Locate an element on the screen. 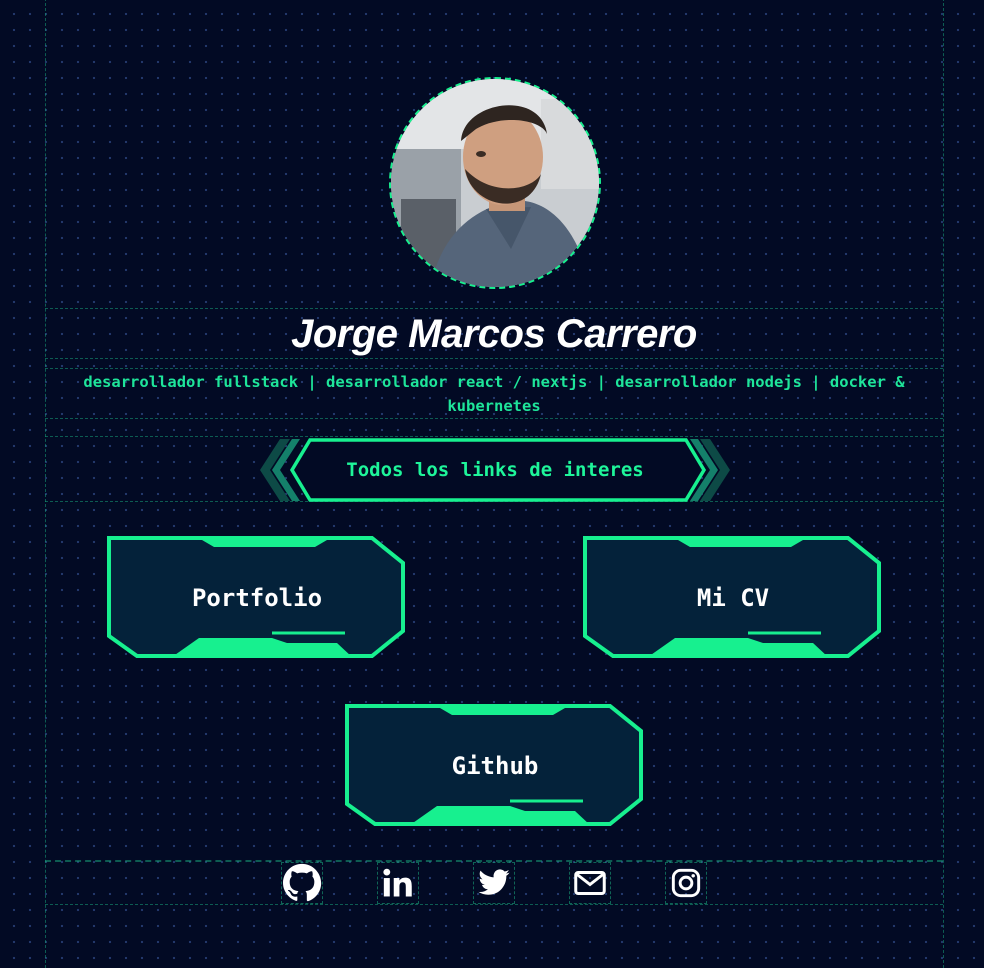  github-icon is located at coordinates (302, 882).